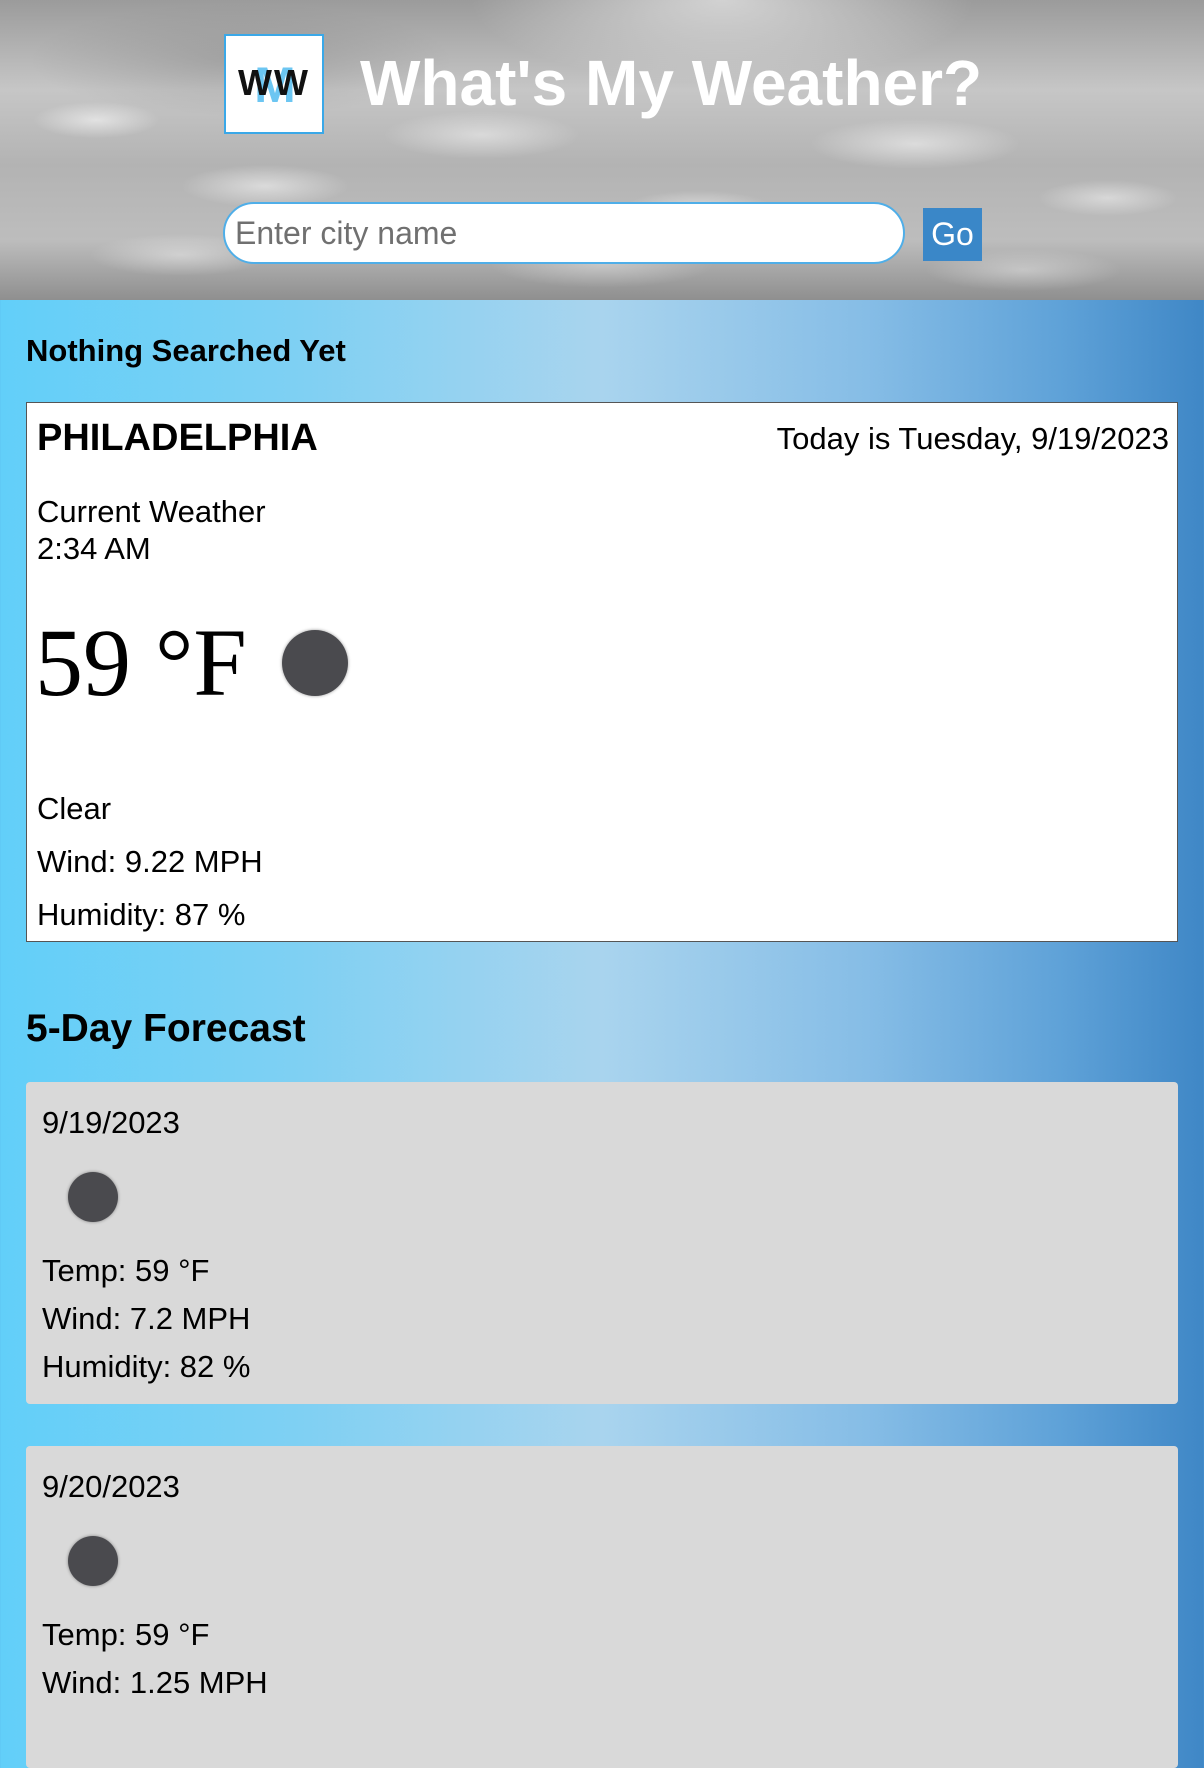 The image size is (1204, 1768). What do you see at coordinates (74, 808) in the screenshot?
I see `current-condition: Clear` at bounding box center [74, 808].